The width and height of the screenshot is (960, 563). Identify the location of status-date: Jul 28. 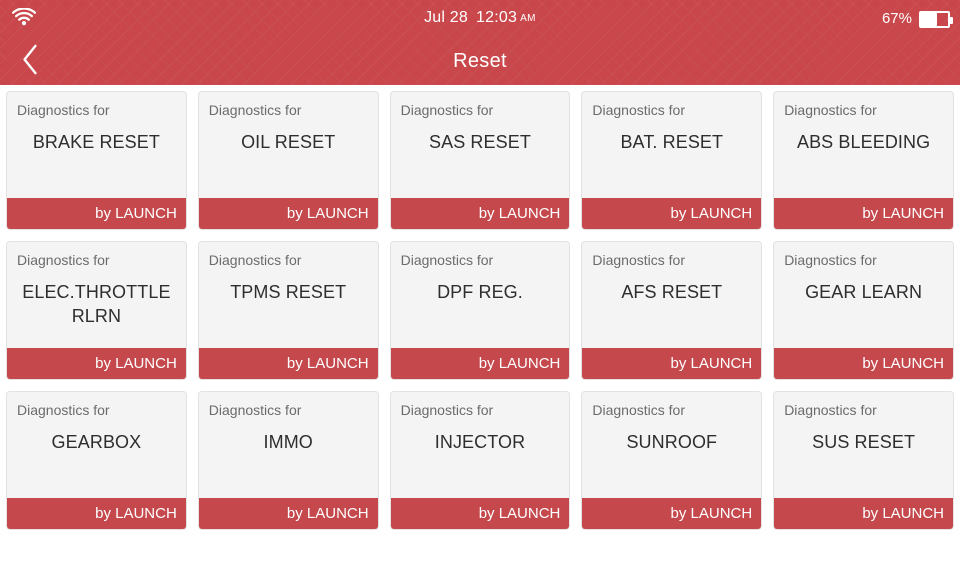
(446, 17).